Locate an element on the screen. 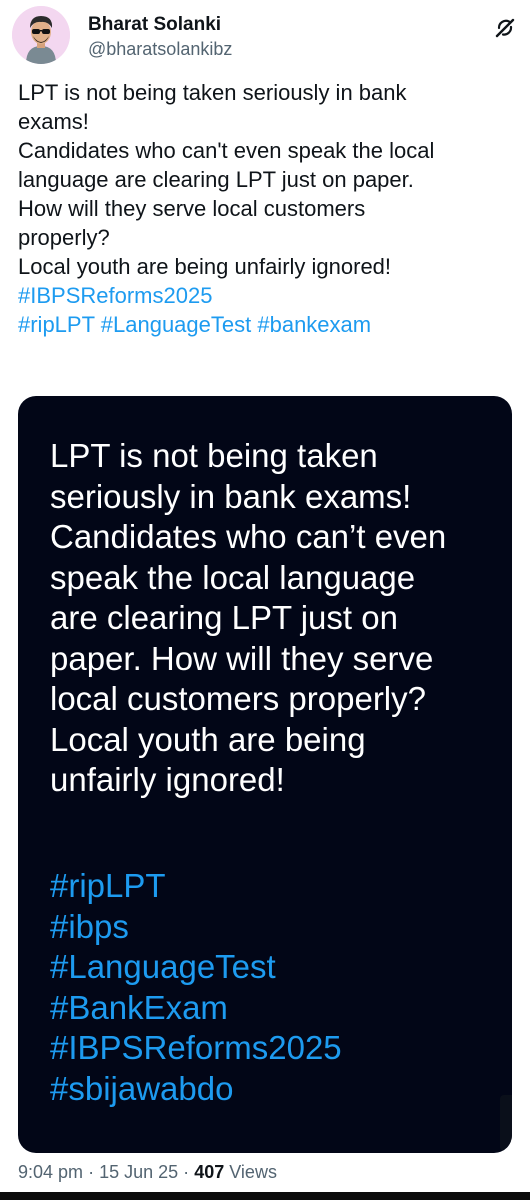 This screenshot has width=530, height=1200. media-text-line: paper. How will they serve is located at coordinates (242, 658).